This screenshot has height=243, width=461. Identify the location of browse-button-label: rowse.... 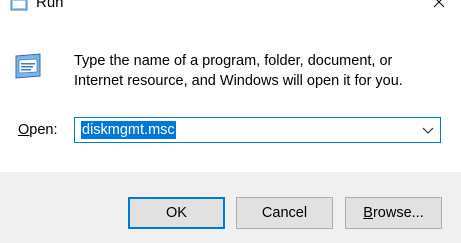
(398, 213).